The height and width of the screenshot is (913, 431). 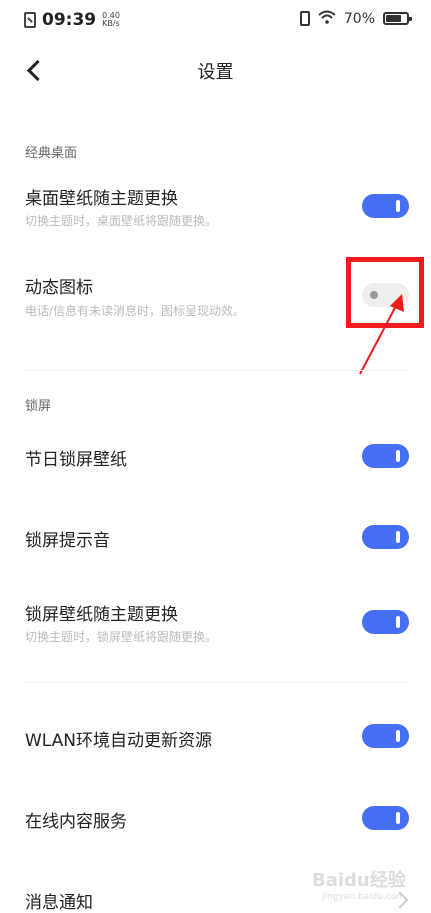 I want to click on wifi-icon, so click(x=327, y=18).